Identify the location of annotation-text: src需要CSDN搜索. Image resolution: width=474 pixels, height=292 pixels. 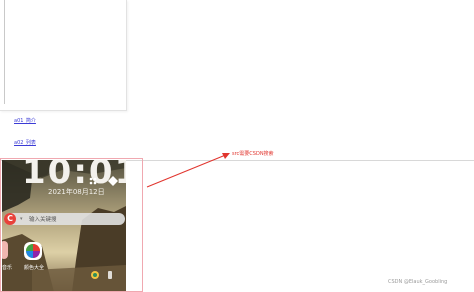
(253, 154).